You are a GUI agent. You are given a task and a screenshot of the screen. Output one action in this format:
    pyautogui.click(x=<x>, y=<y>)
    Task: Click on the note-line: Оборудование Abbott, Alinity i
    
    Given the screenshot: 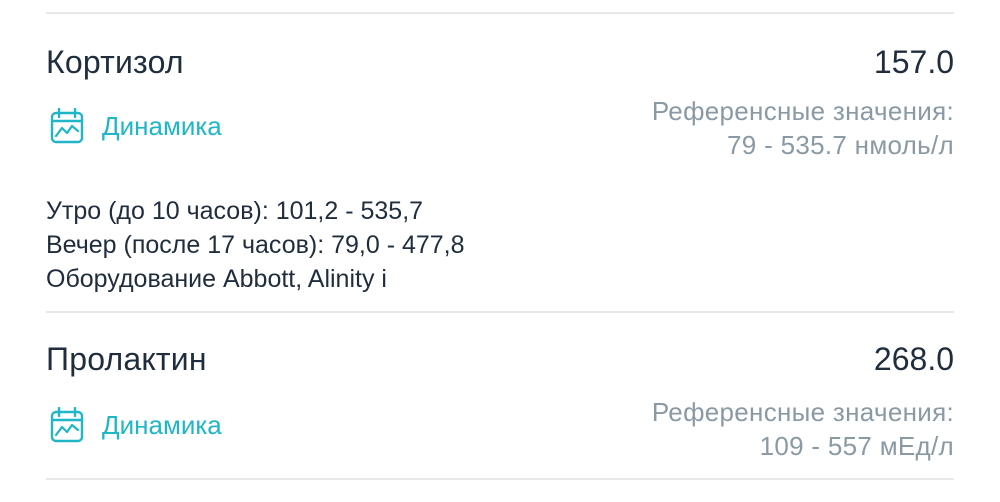 What is the action you would take?
    pyautogui.click(x=216, y=279)
    